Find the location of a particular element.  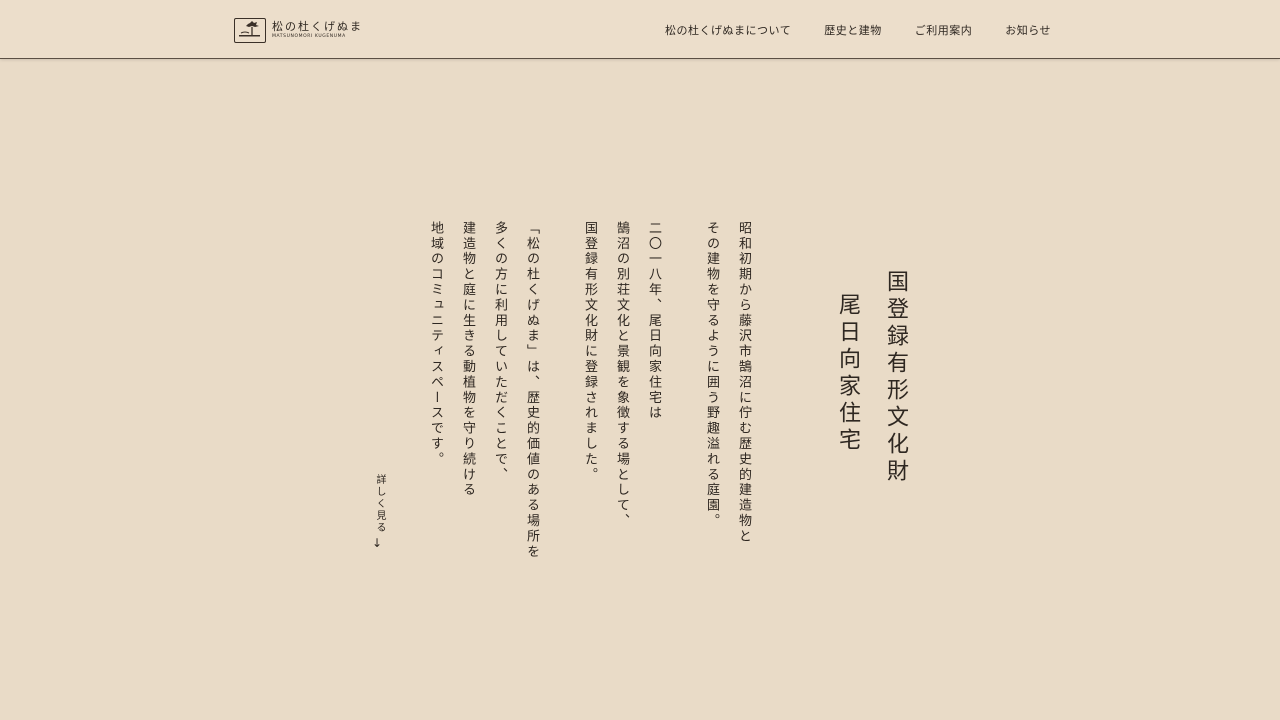

nav-news: お知らせ is located at coordinates (1028, 30).